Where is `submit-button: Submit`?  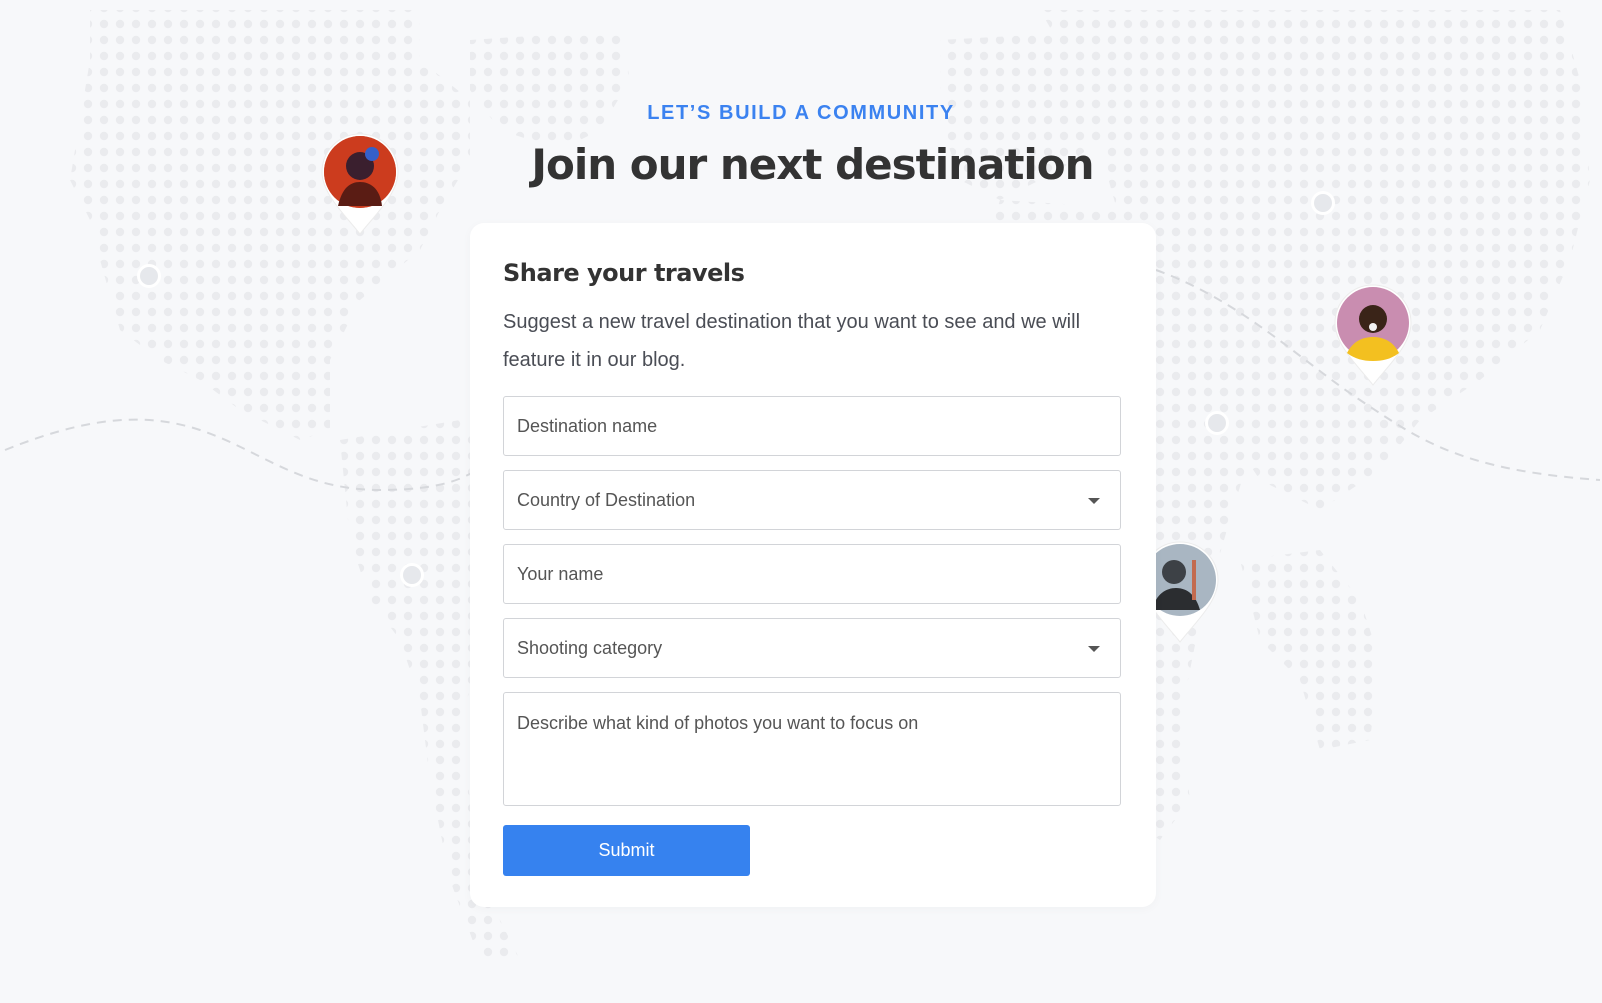 submit-button: Submit is located at coordinates (626, 850).